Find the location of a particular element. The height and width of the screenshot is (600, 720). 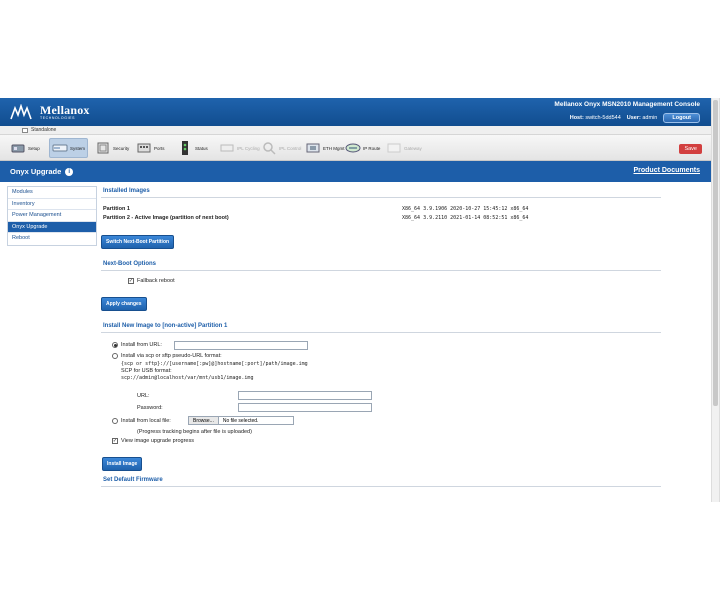

sidebar-item-modules: Modules is located at coordinates (52, 193).